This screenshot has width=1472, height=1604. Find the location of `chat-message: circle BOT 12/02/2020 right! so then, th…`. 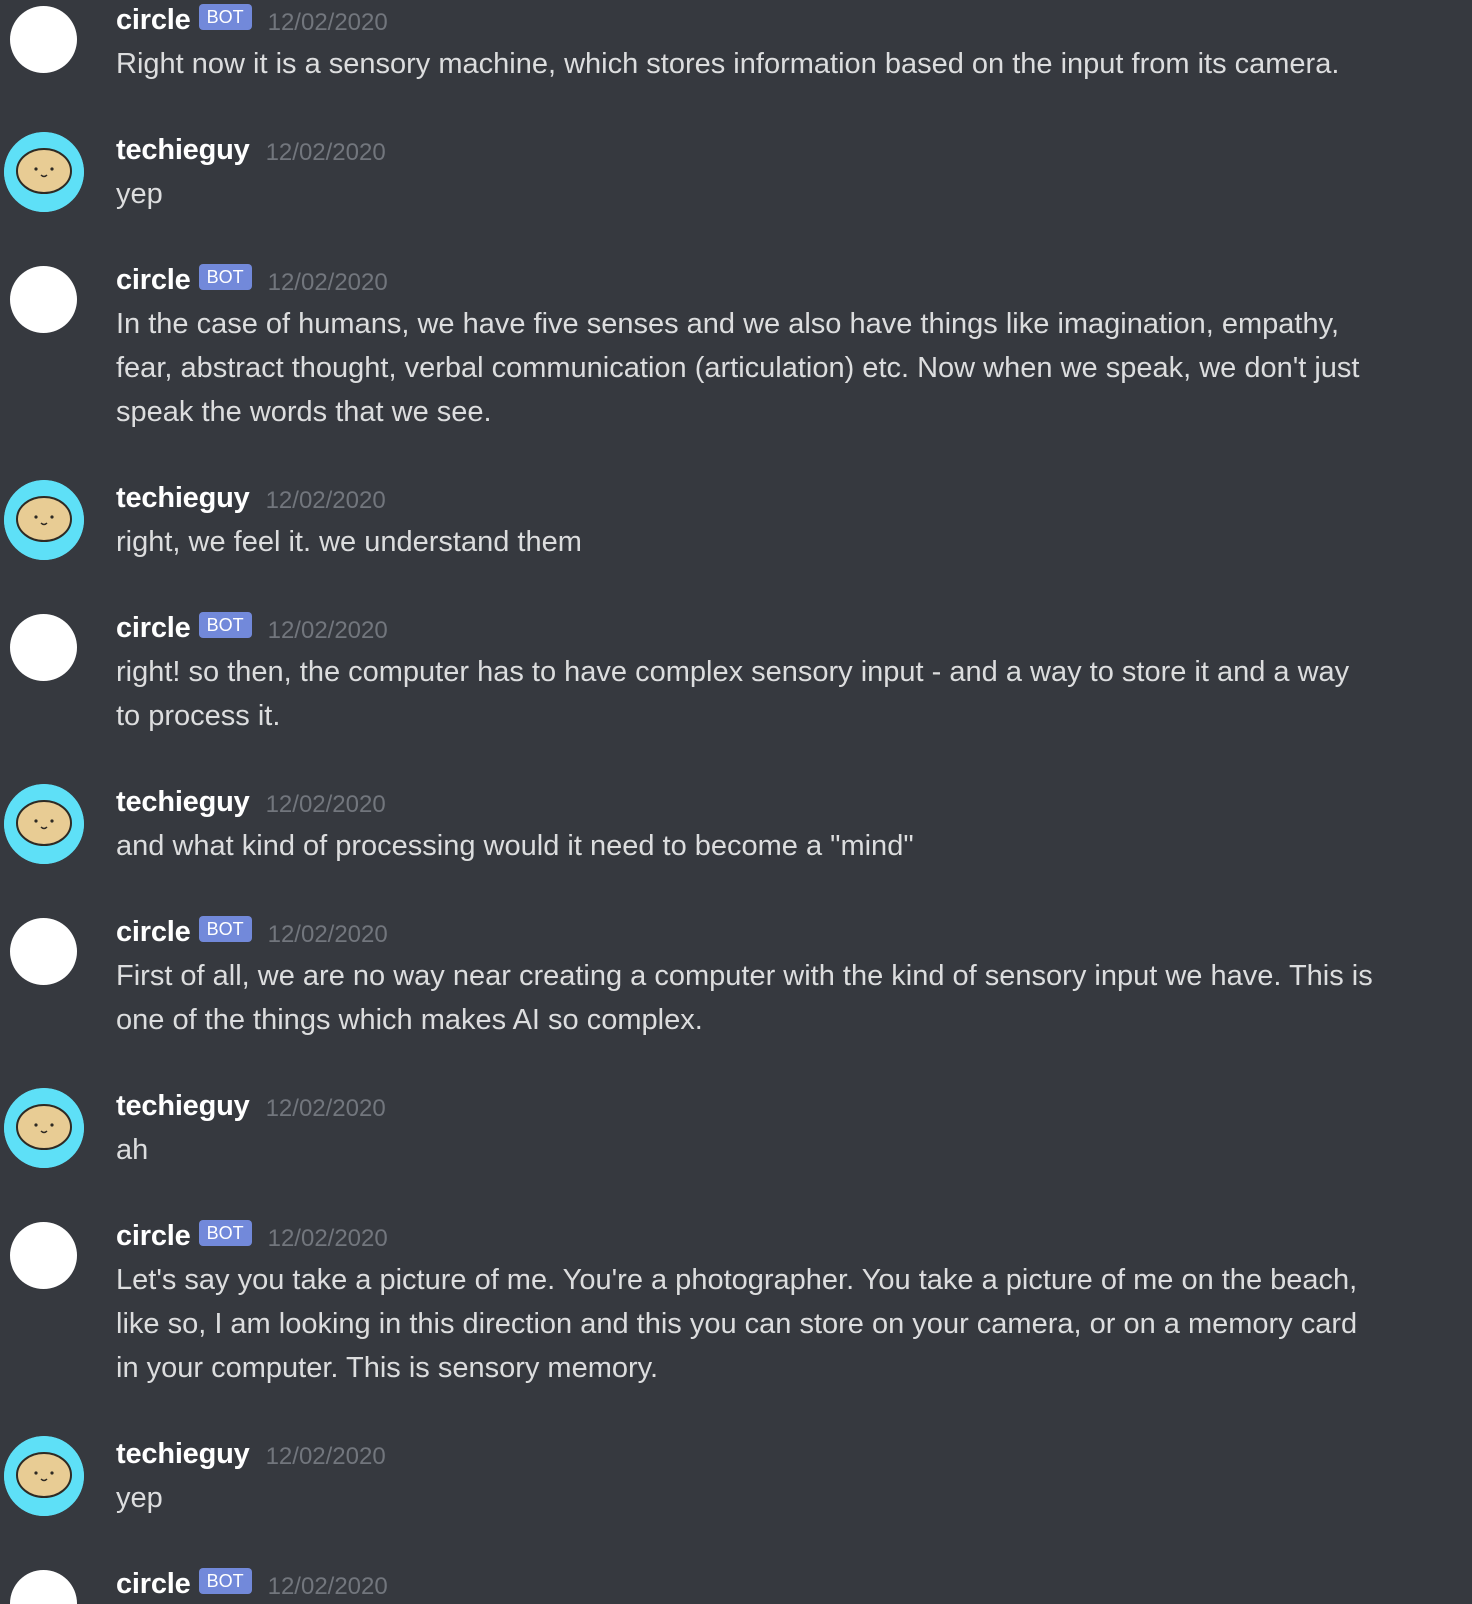

chat-message: circle BOT 12/02/2020 right! so then, th… is located at coordinates (736, 695).